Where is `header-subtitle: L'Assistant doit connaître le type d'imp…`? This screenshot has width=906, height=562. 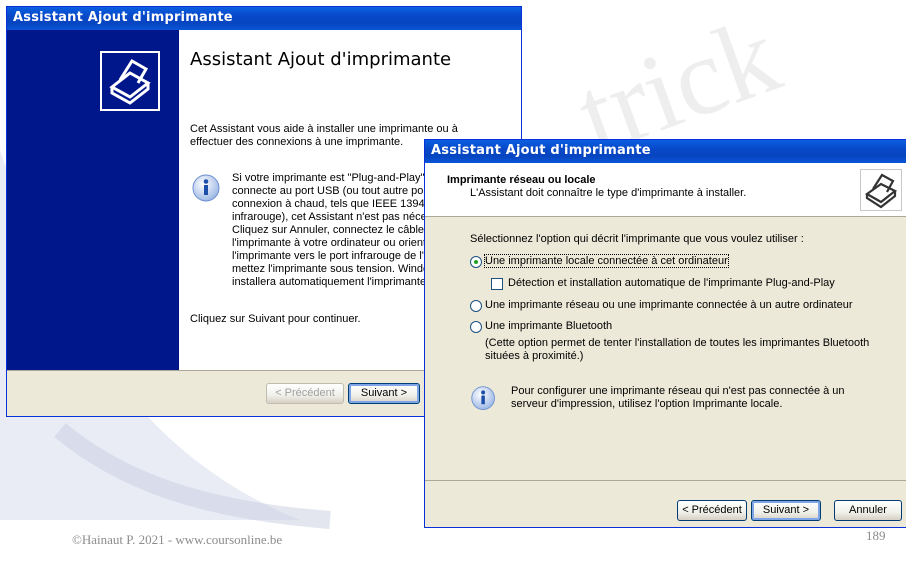
header-subtitle: L'Assistant doit connaître le type d'imp… is located at coordinates (608, 193).